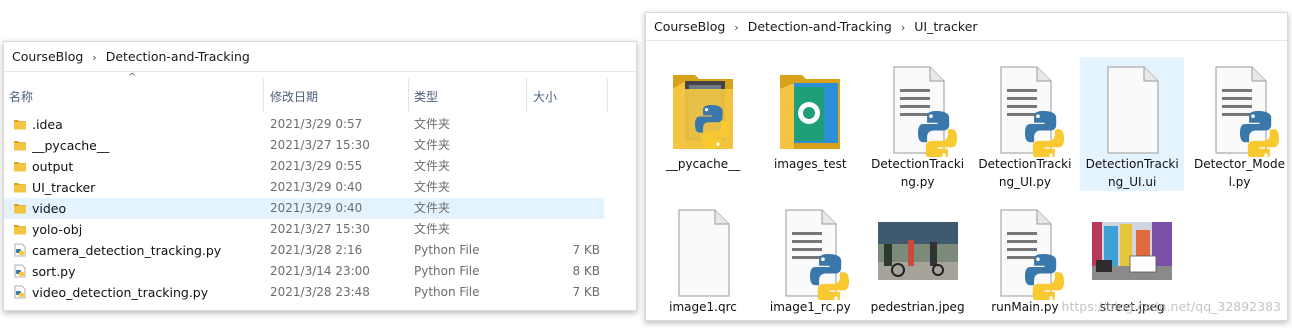  Describe the element at coordinates (703, 164) in the screenshot. I see `file-tile-label: __pycache__` at that location.